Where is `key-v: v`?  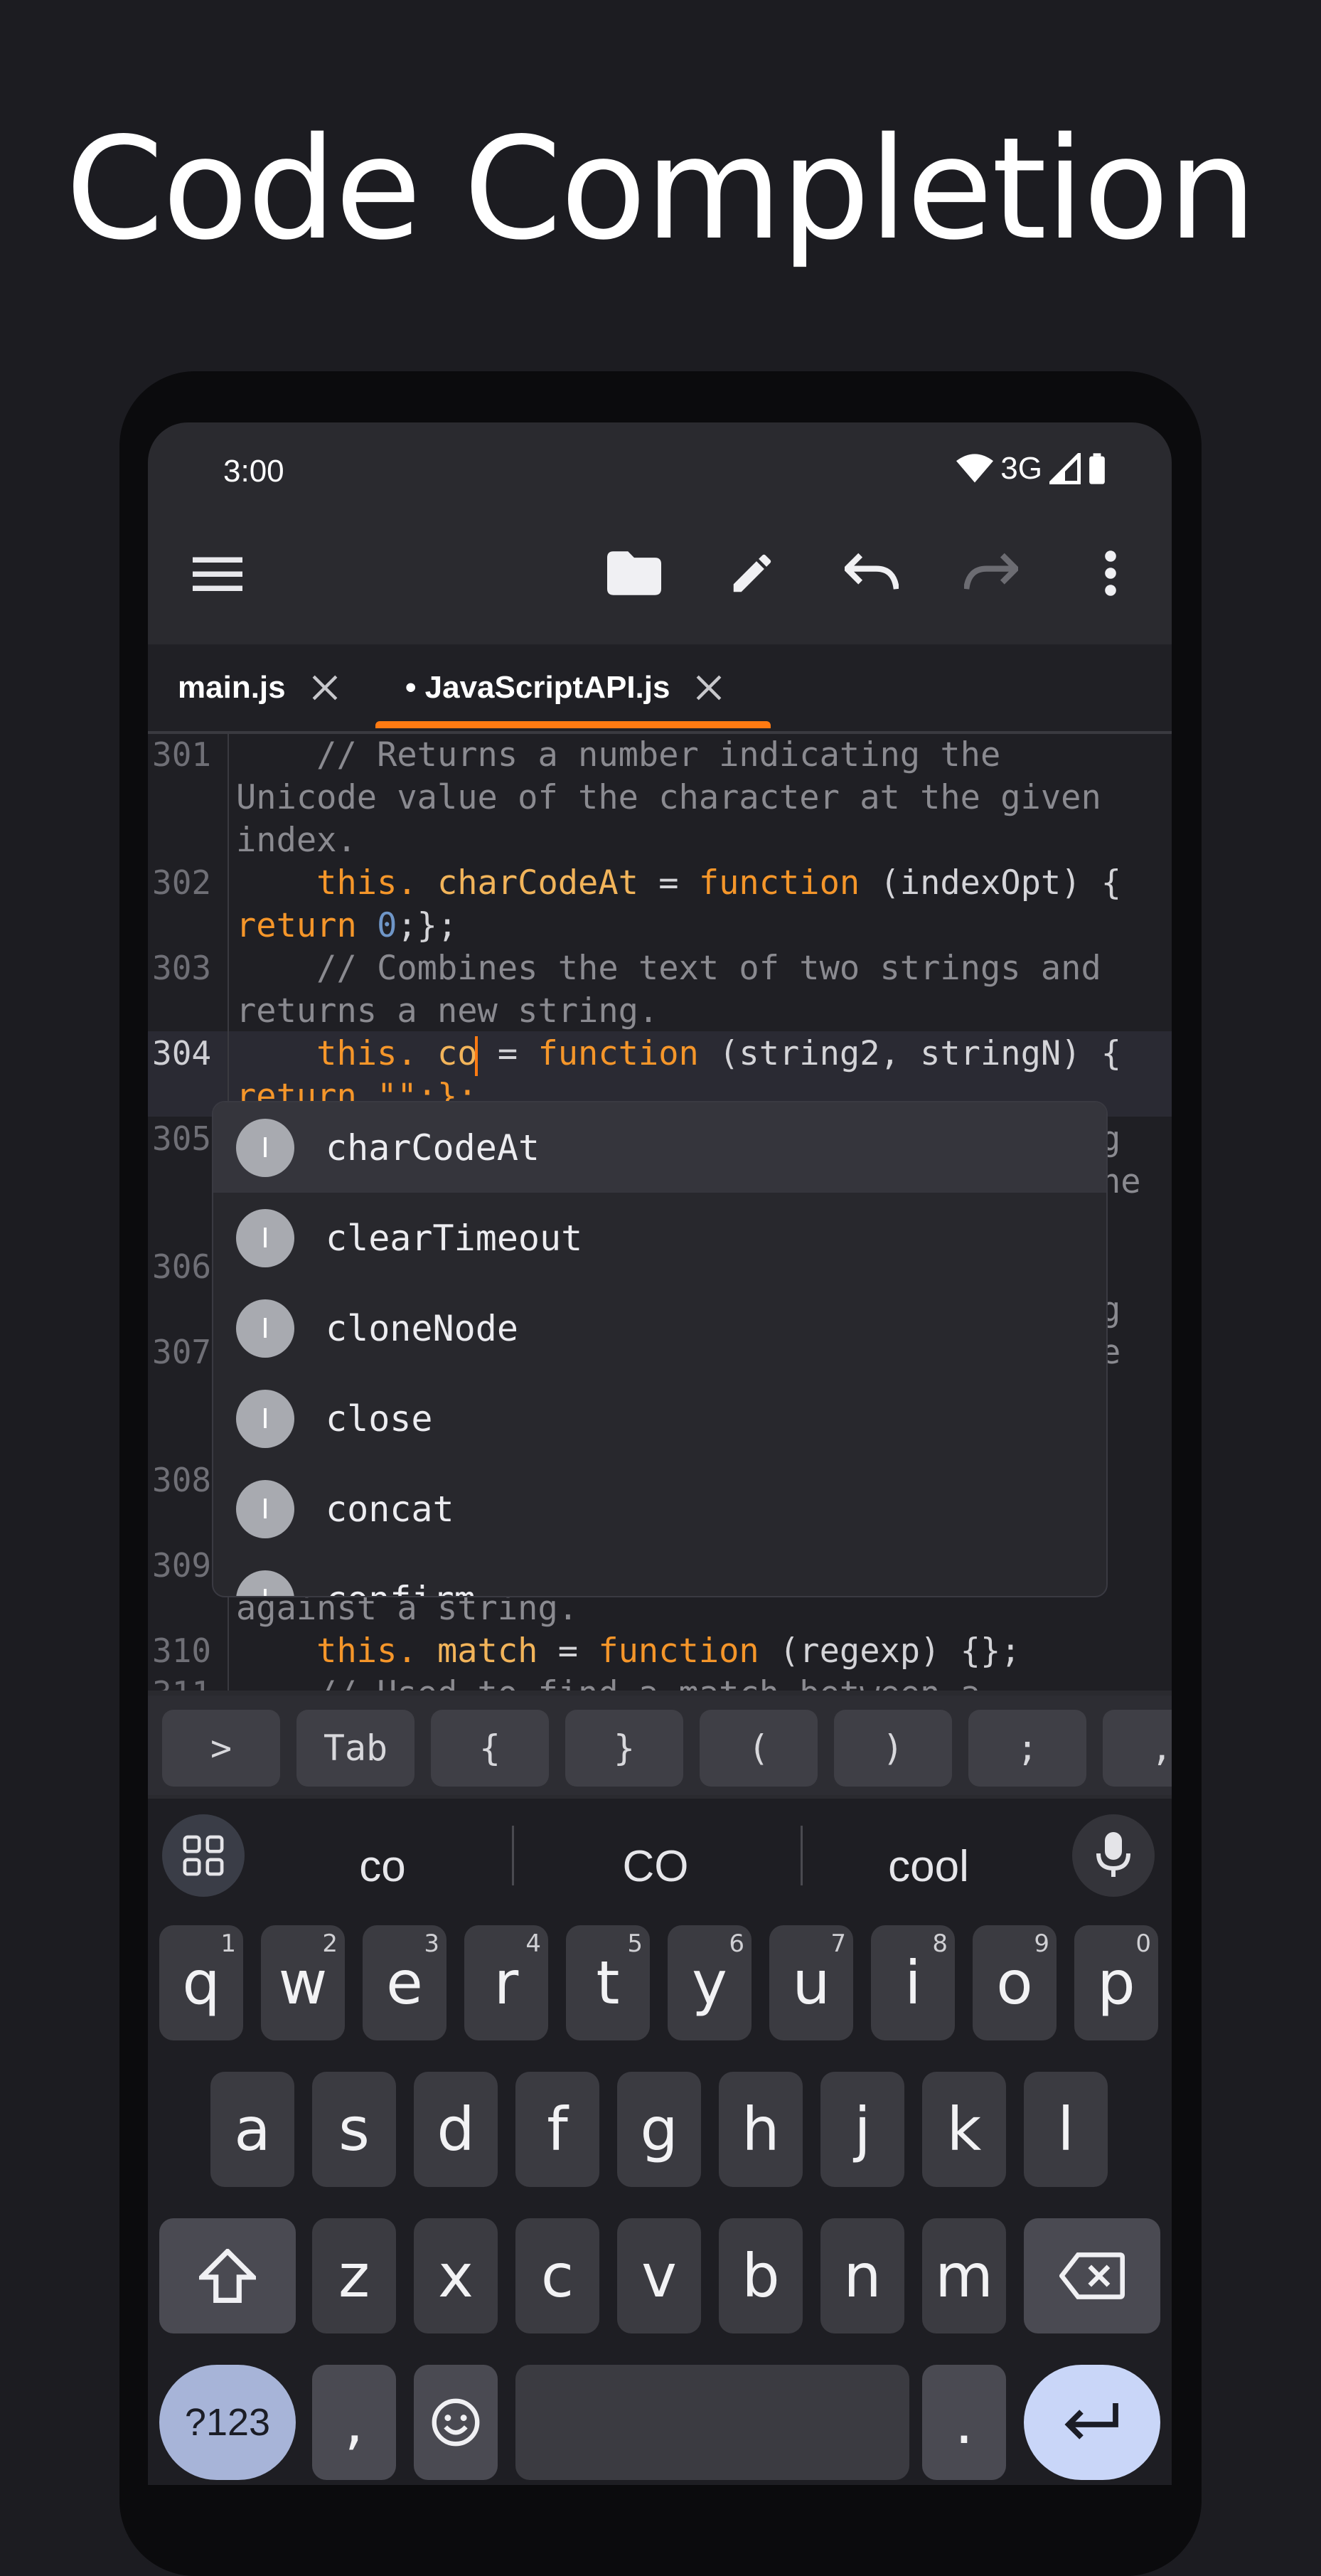
key-v: v is located at coordinates (659, 2275).